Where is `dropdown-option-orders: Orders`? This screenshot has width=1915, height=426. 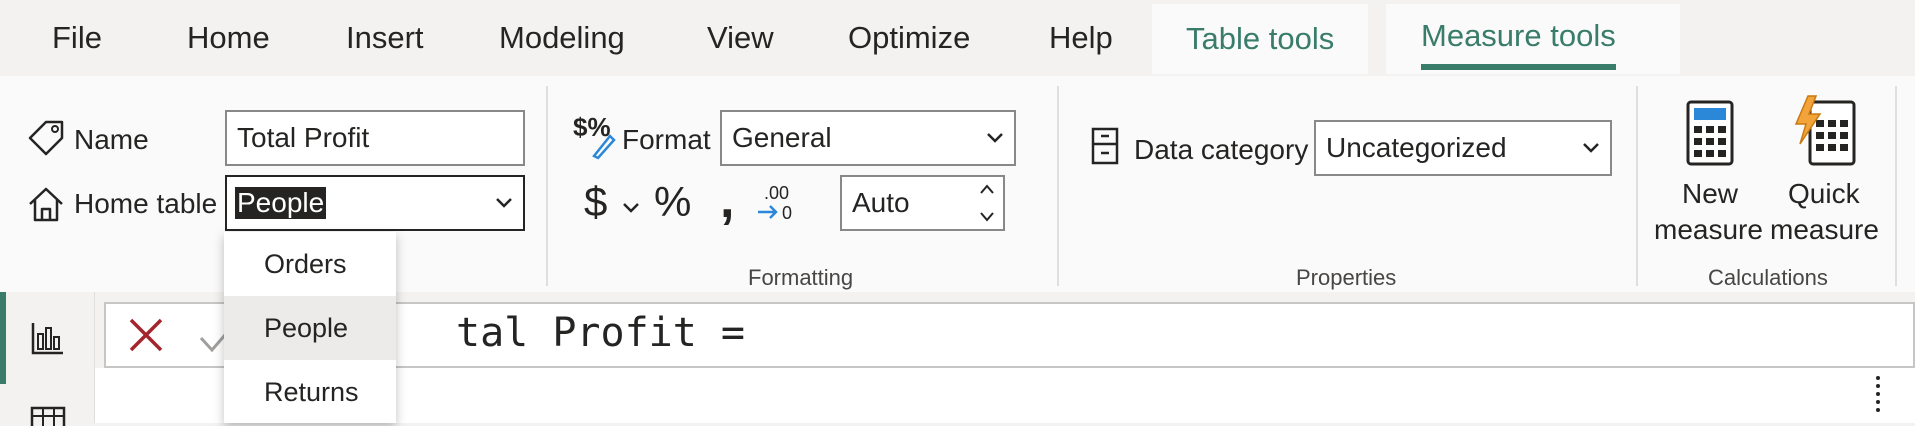
dropdown-option-orders: Orders is located at coordinates (310, 264).